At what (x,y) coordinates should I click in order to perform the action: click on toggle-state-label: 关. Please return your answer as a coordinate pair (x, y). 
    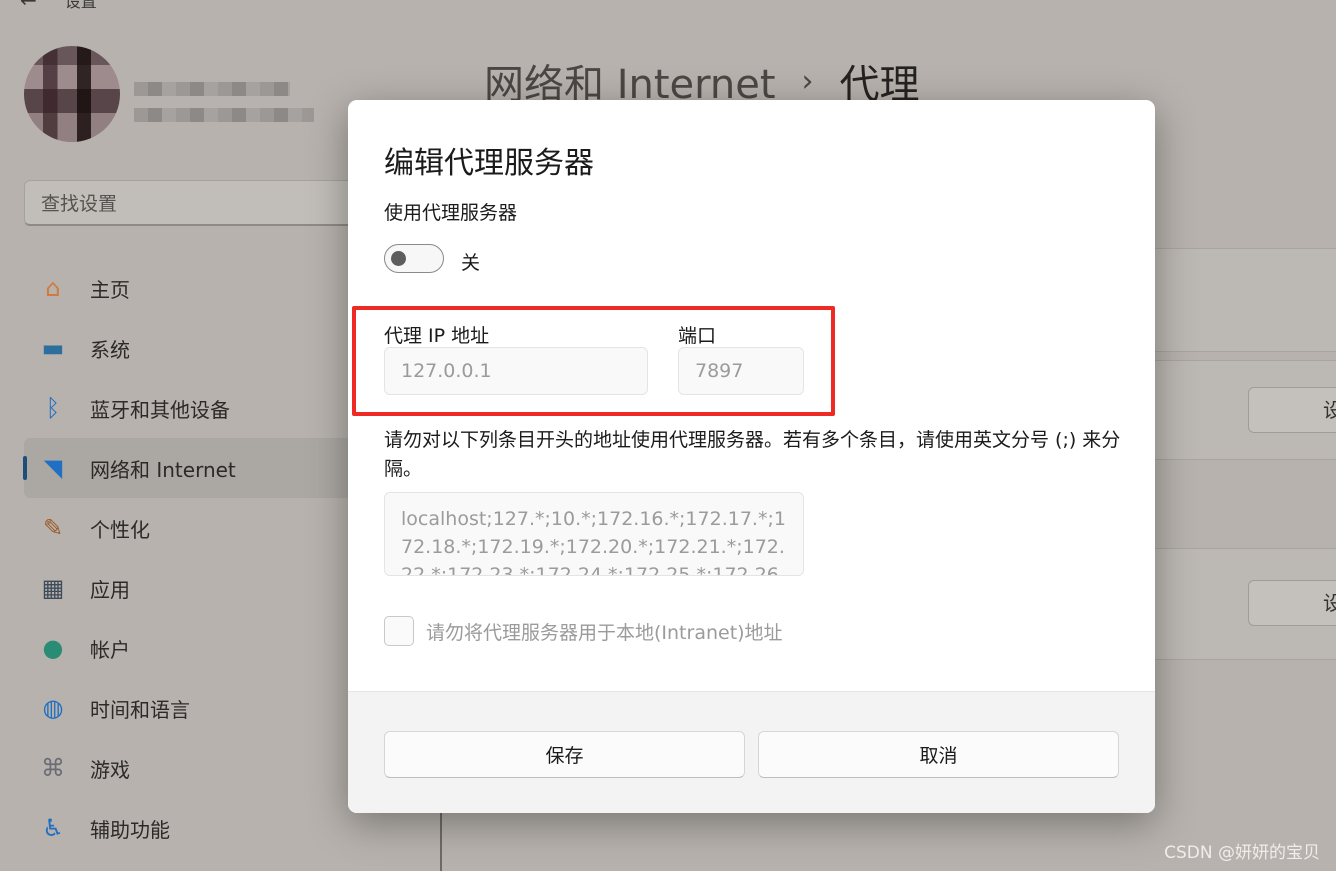
    Looking at the image, I should click on (471, 263).